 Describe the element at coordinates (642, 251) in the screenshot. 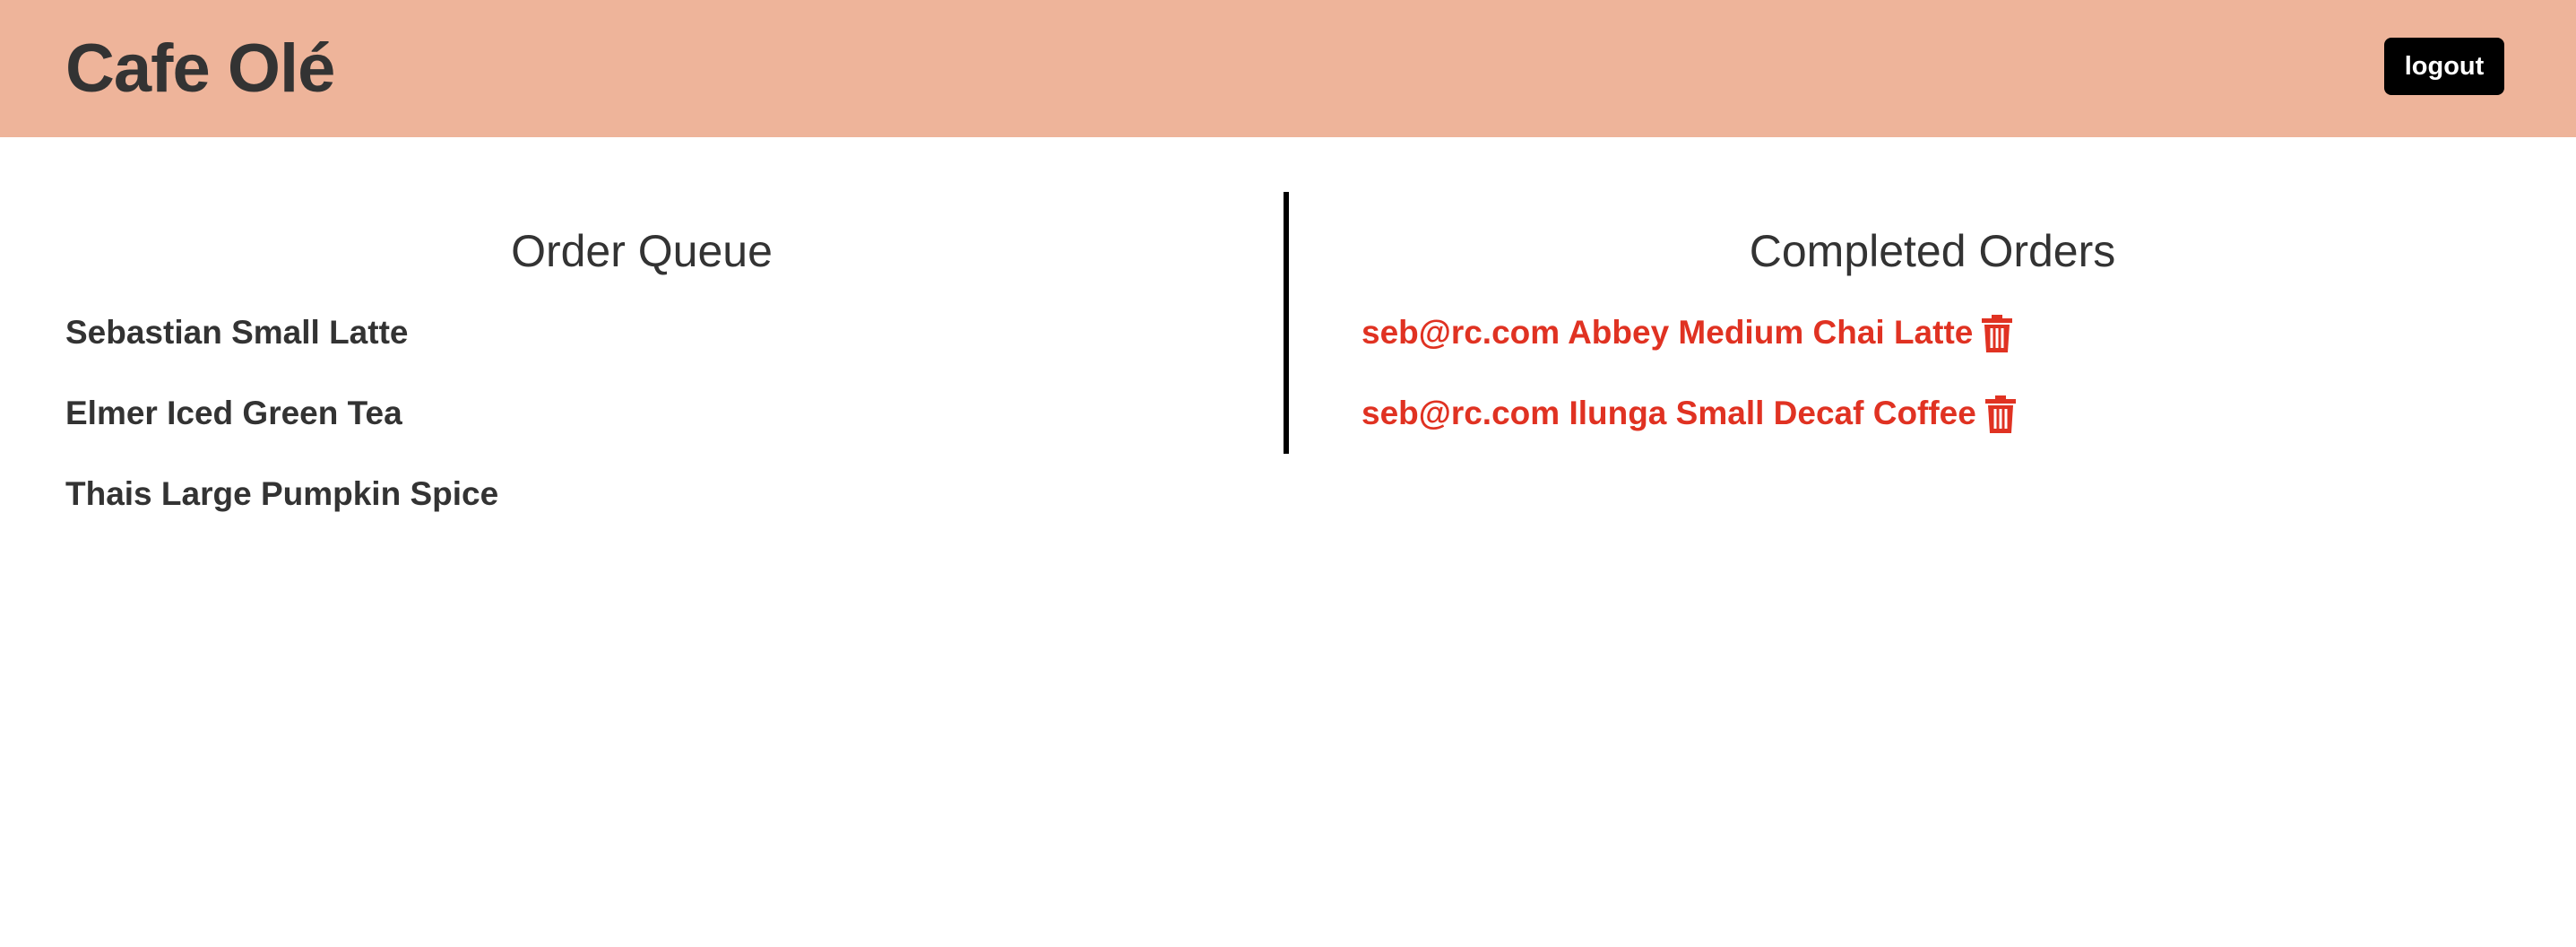

I see `order-queue-title: Order Queue` at that location.